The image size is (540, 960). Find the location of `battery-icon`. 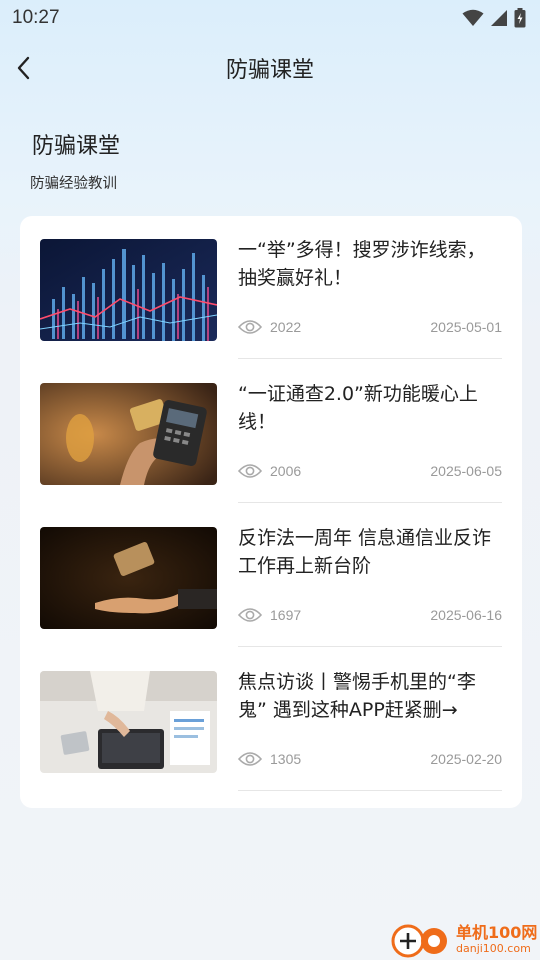

battery-icon is located at coordinates (520, 18).